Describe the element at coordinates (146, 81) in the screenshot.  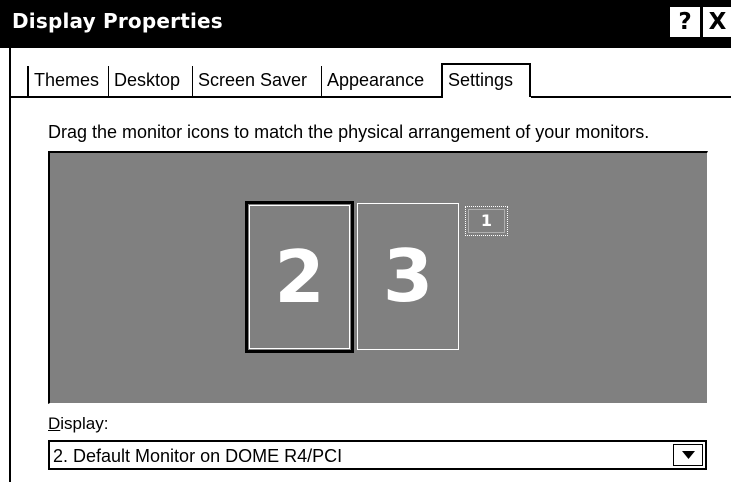
I see `tab-desktop: Desktop` at that location.